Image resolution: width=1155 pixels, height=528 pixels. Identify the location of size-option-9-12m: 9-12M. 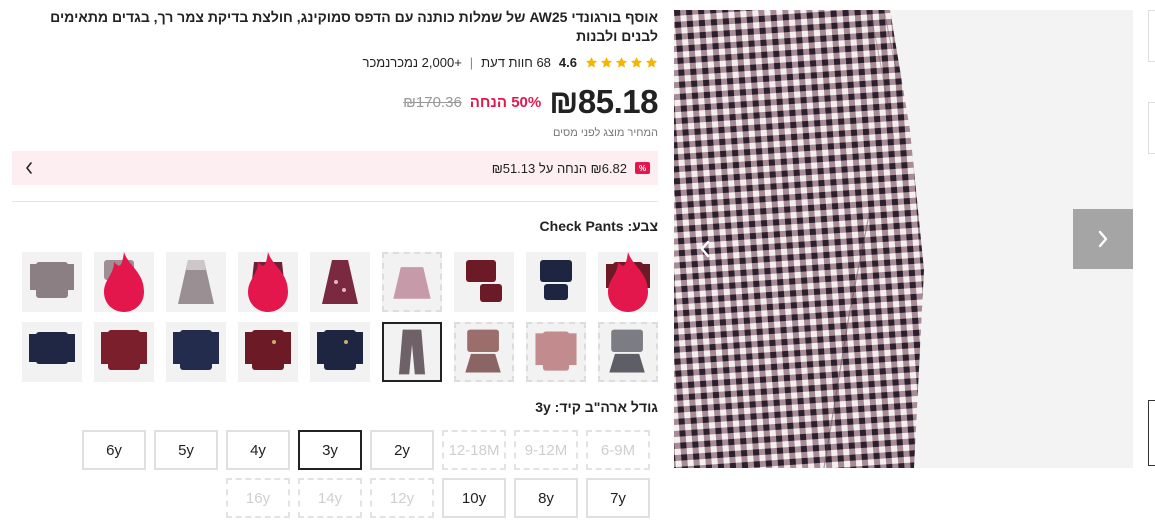
(546, 450).